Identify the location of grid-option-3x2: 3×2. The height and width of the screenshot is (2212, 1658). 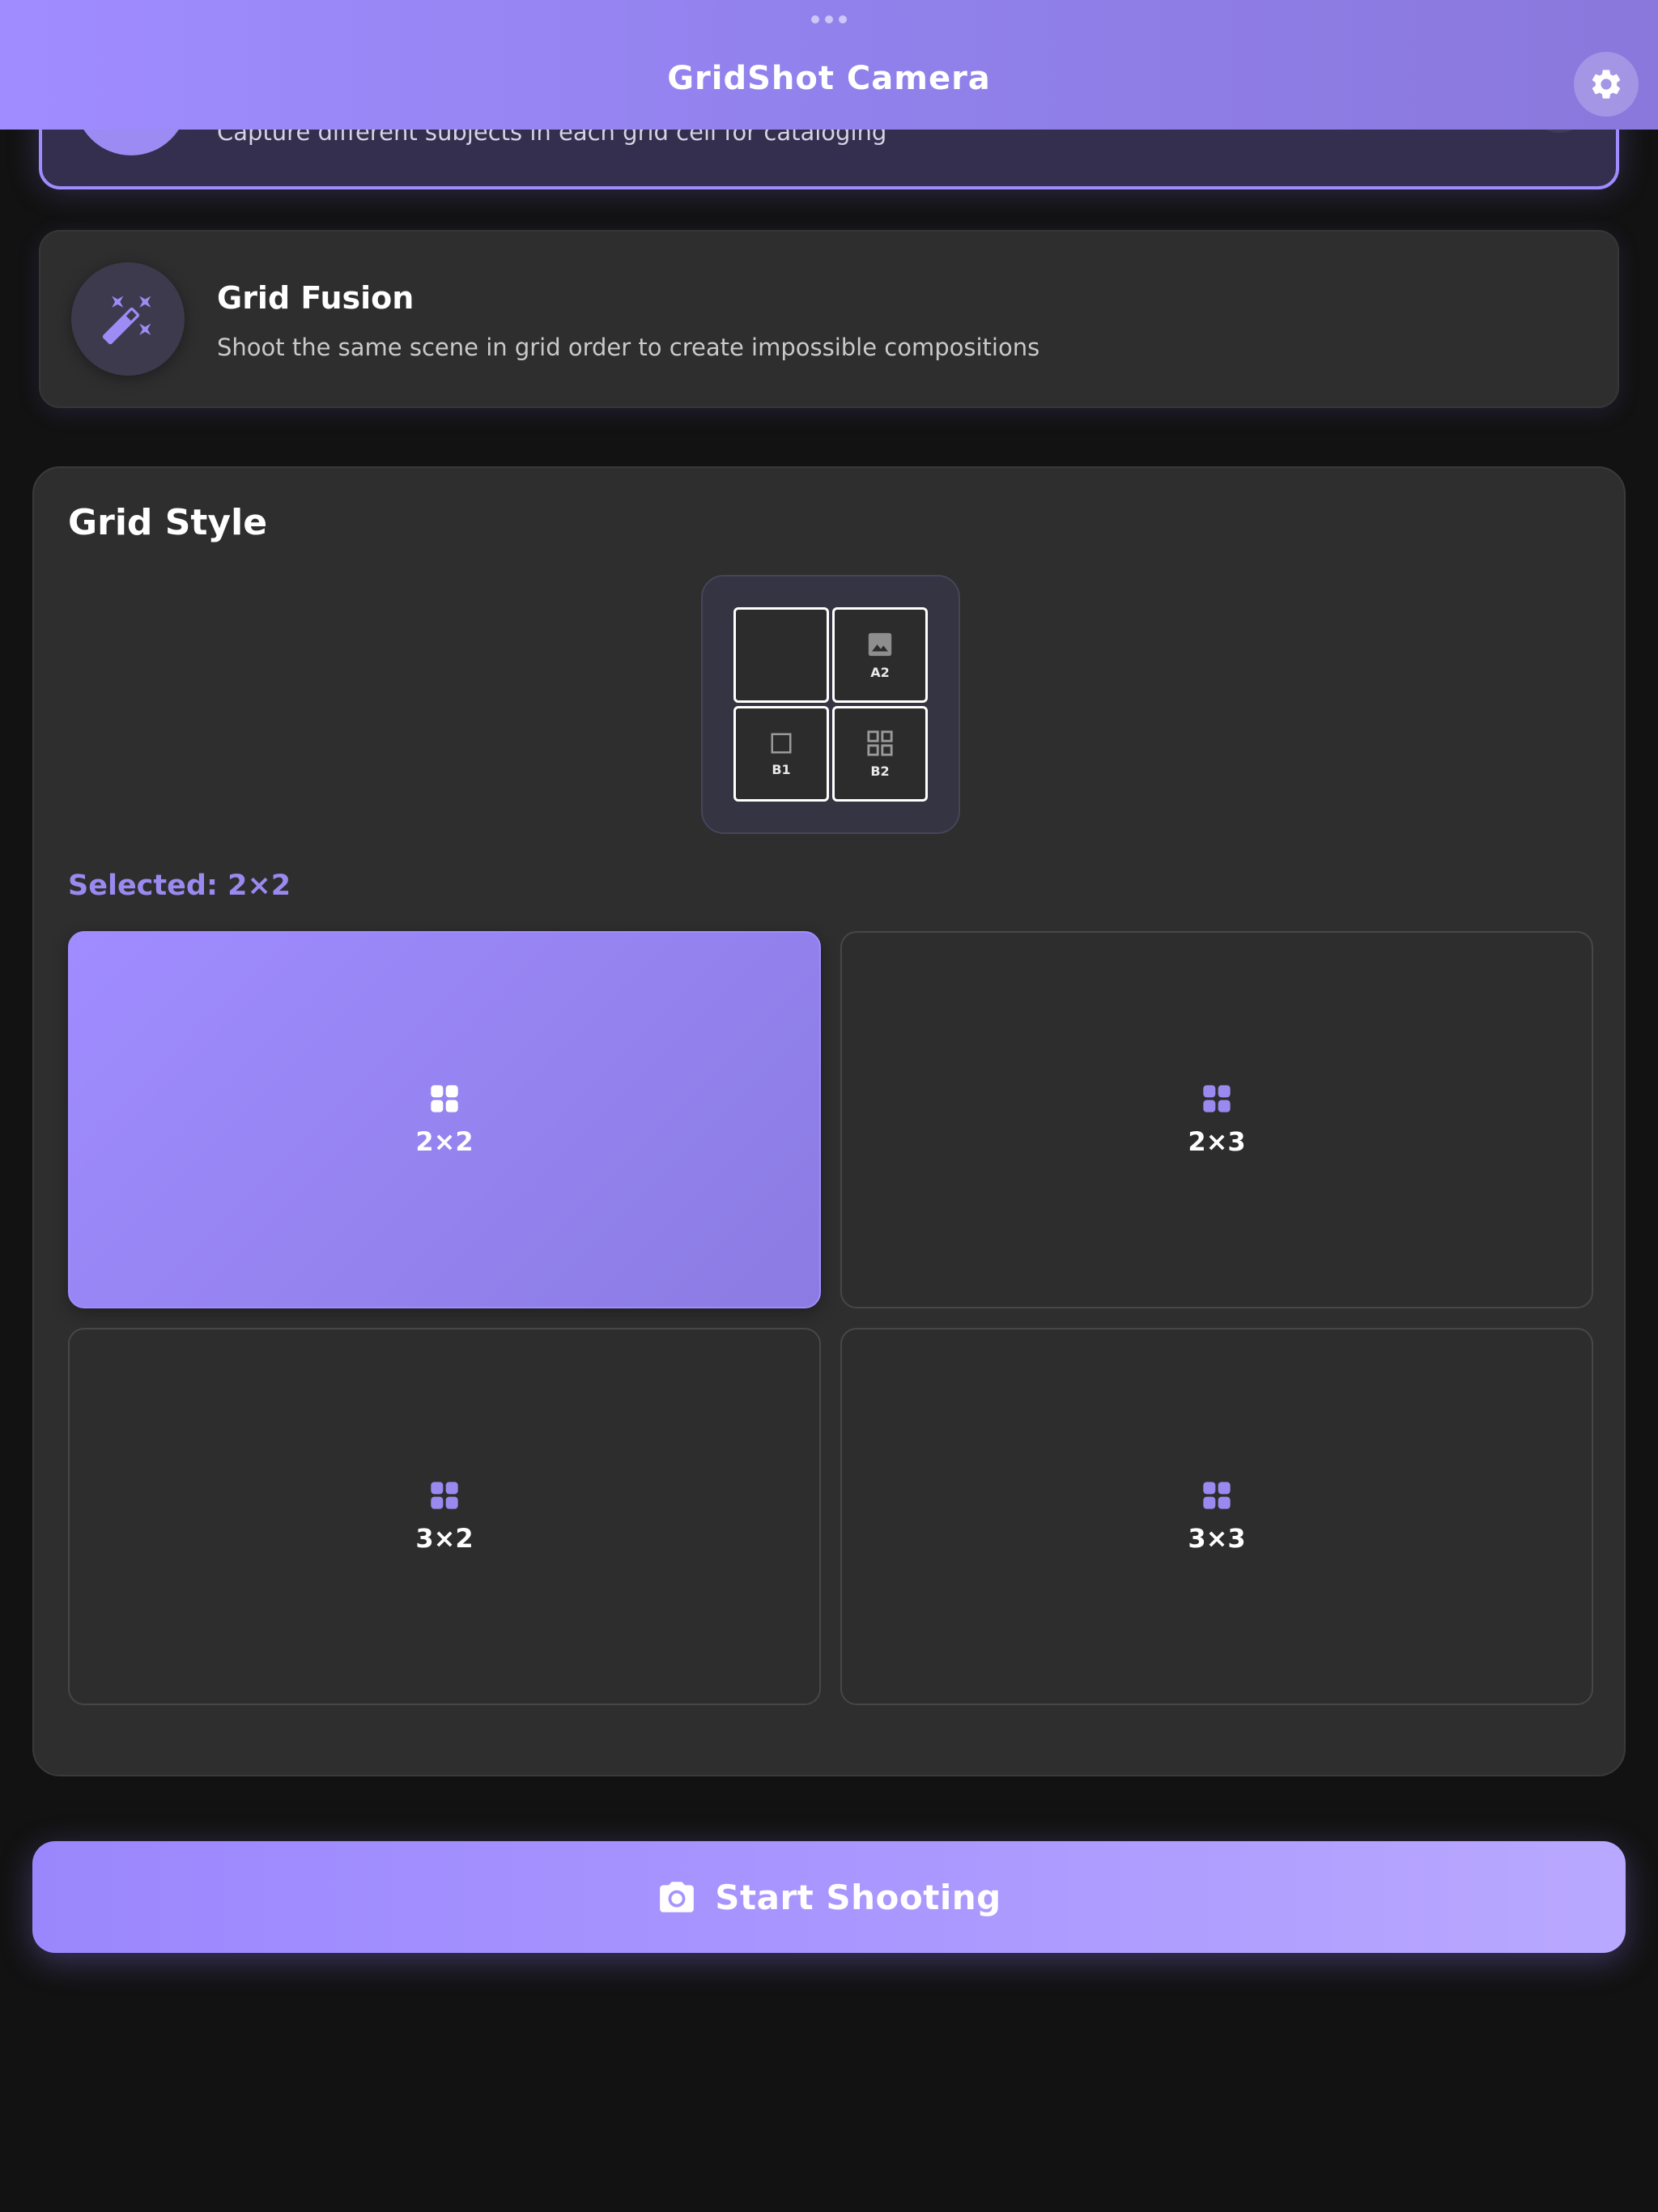
(444, 1516).